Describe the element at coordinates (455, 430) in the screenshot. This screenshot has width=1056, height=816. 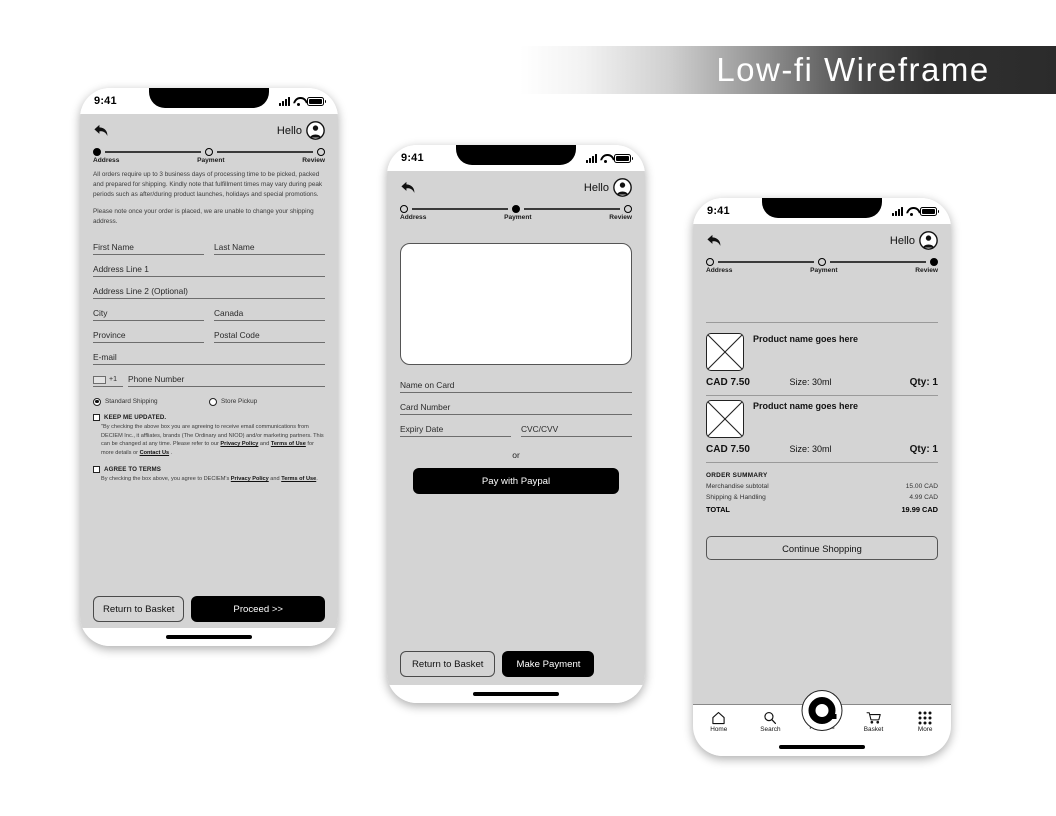
I see `expiry-date-input: Expiry Date` at that location.